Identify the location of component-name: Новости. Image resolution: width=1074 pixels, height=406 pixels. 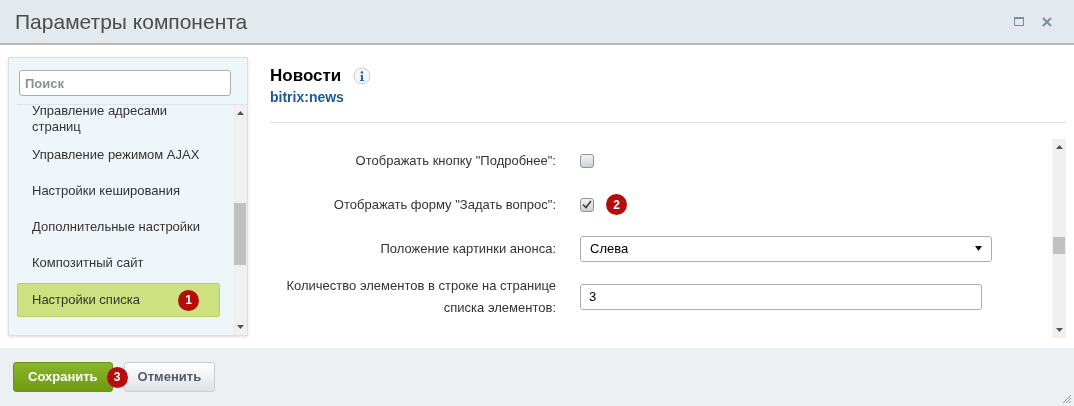
(306, 76).